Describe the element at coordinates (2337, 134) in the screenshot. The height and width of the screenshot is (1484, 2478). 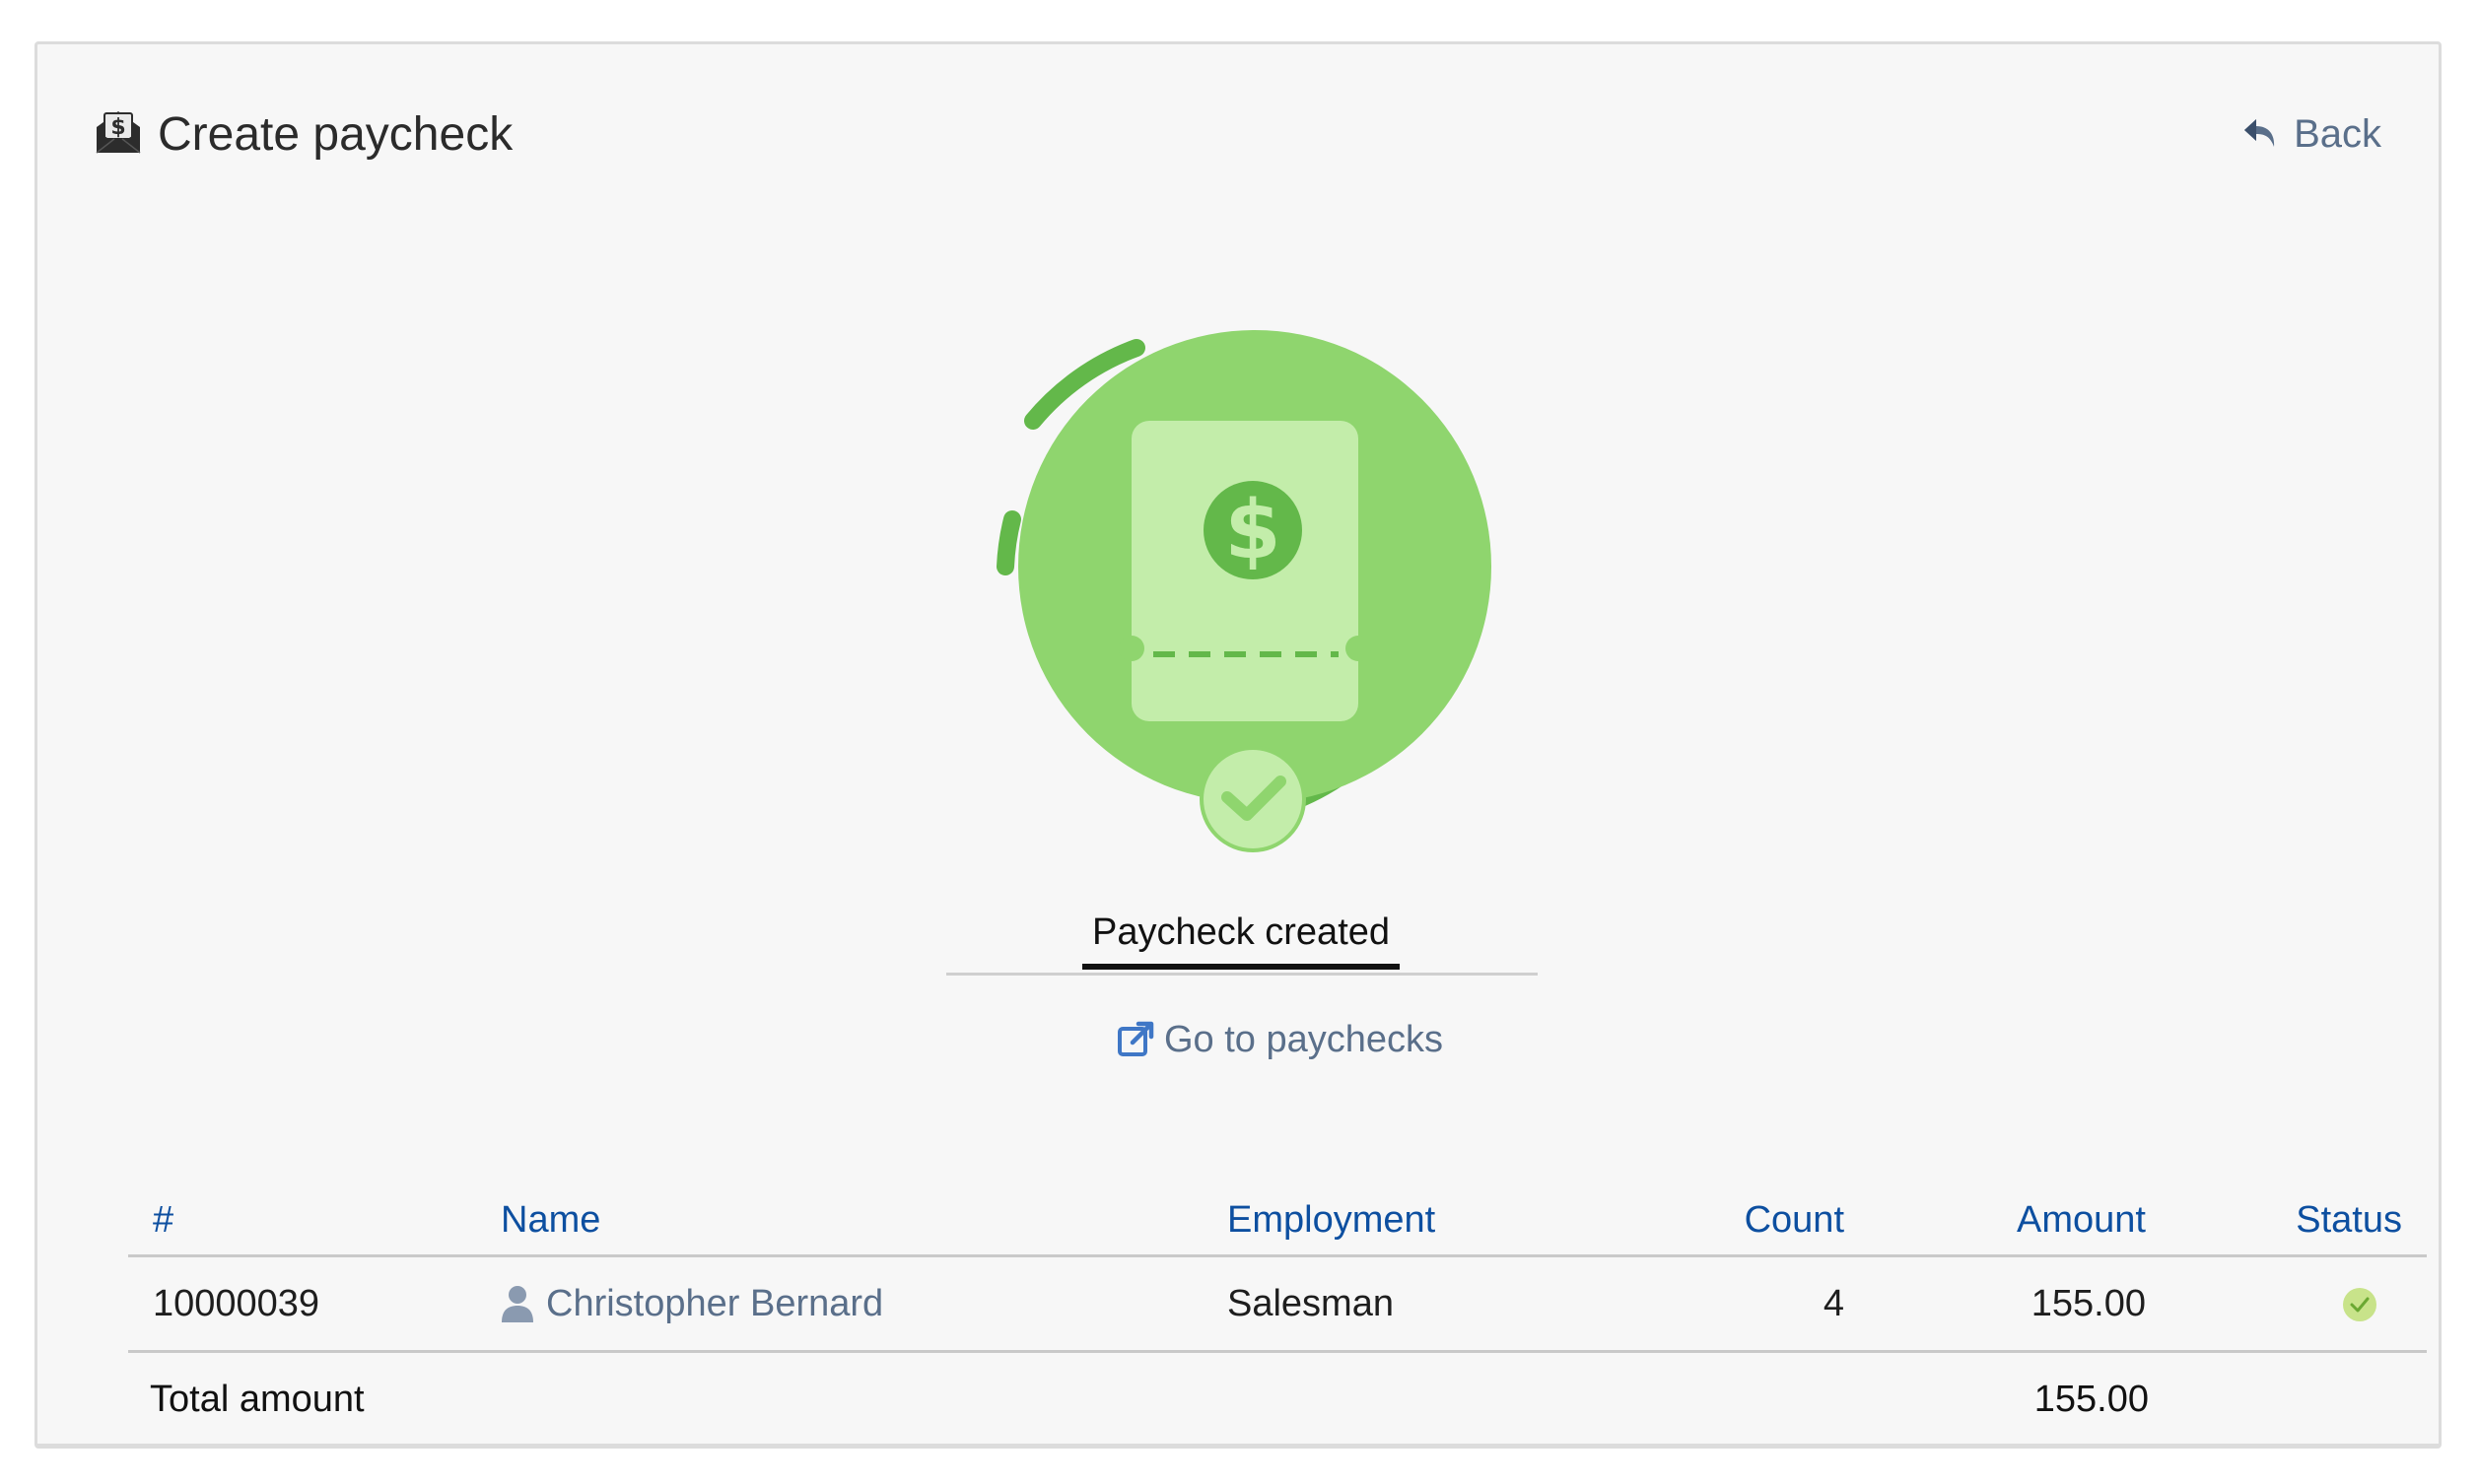
I see `back-label: Back` at that location.